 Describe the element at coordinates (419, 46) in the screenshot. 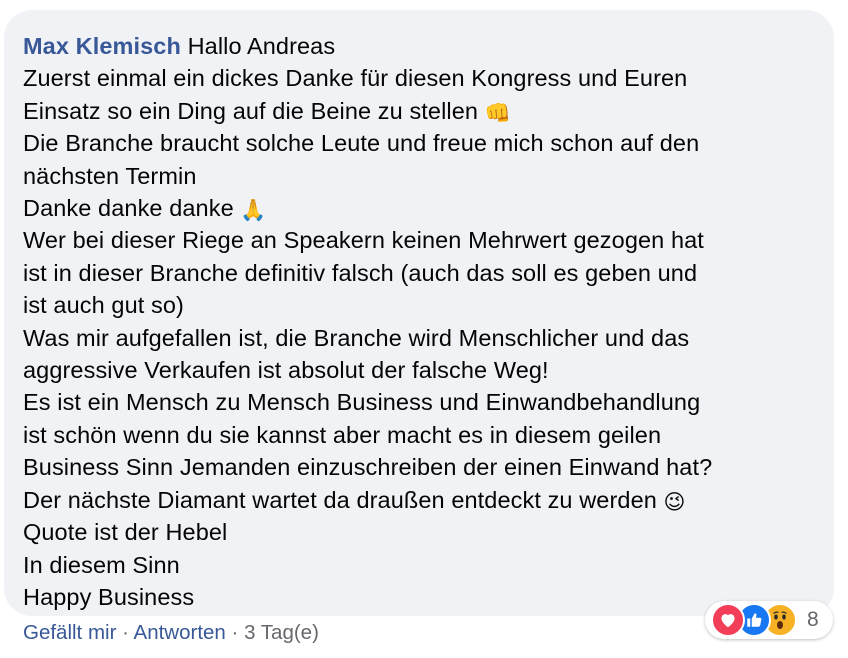

I see `comment-first-line: Max Klemisch Hallo Andreas` at that location.